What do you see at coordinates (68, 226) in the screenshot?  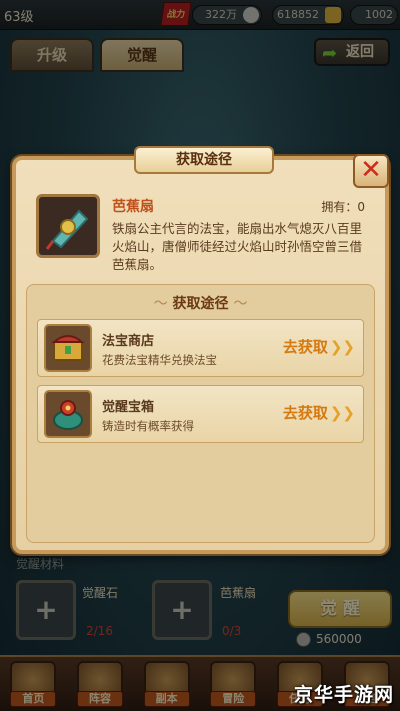 I see `fan-item-icon` at bounding box center [68, 226].